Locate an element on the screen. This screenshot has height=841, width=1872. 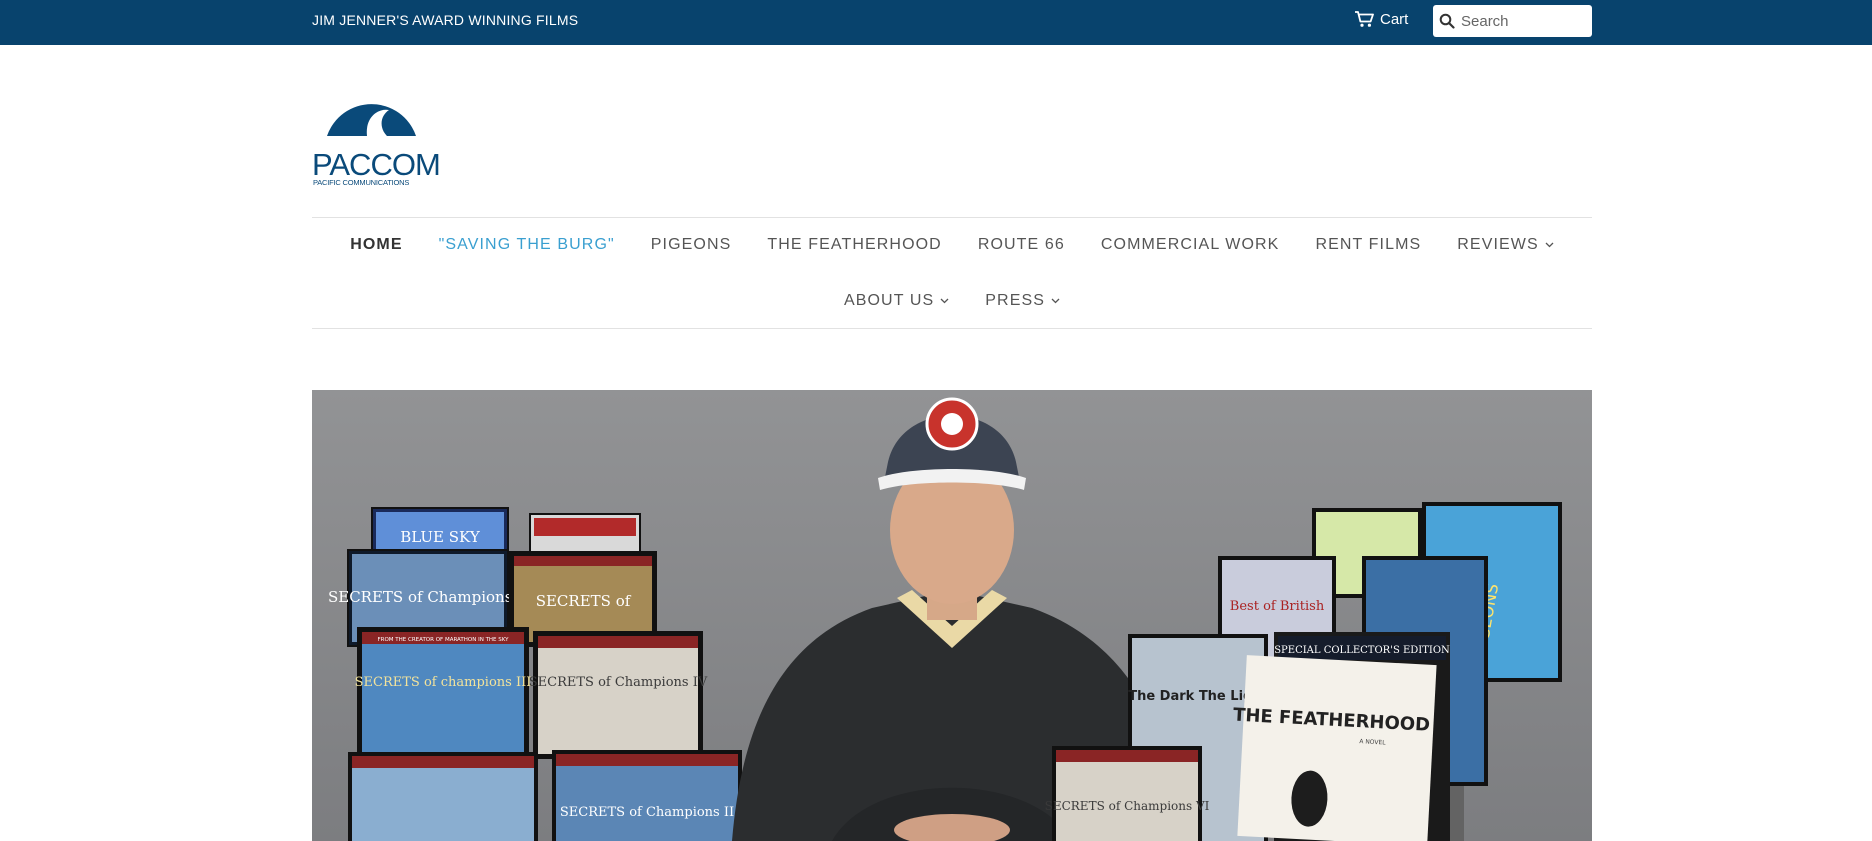
nav-label: "SAVING THE BURG" is located at coordinates (526, 244).